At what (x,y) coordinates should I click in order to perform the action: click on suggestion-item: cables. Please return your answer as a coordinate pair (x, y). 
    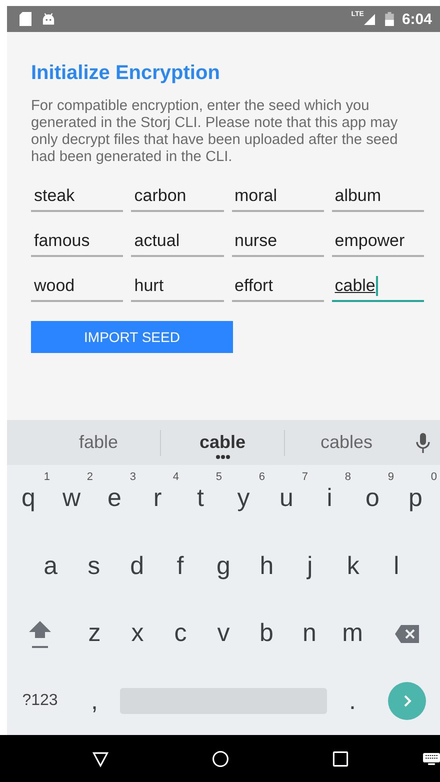
    Looking at the image, I should click on (346, 442).